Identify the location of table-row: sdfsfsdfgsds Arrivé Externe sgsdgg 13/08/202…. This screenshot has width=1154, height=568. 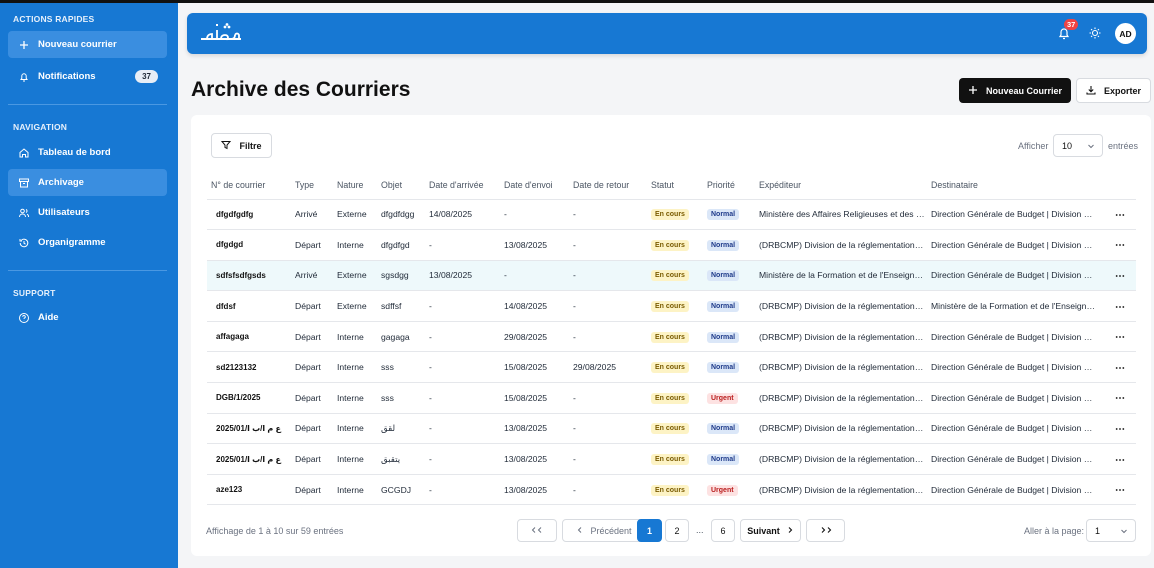
(671, 276).